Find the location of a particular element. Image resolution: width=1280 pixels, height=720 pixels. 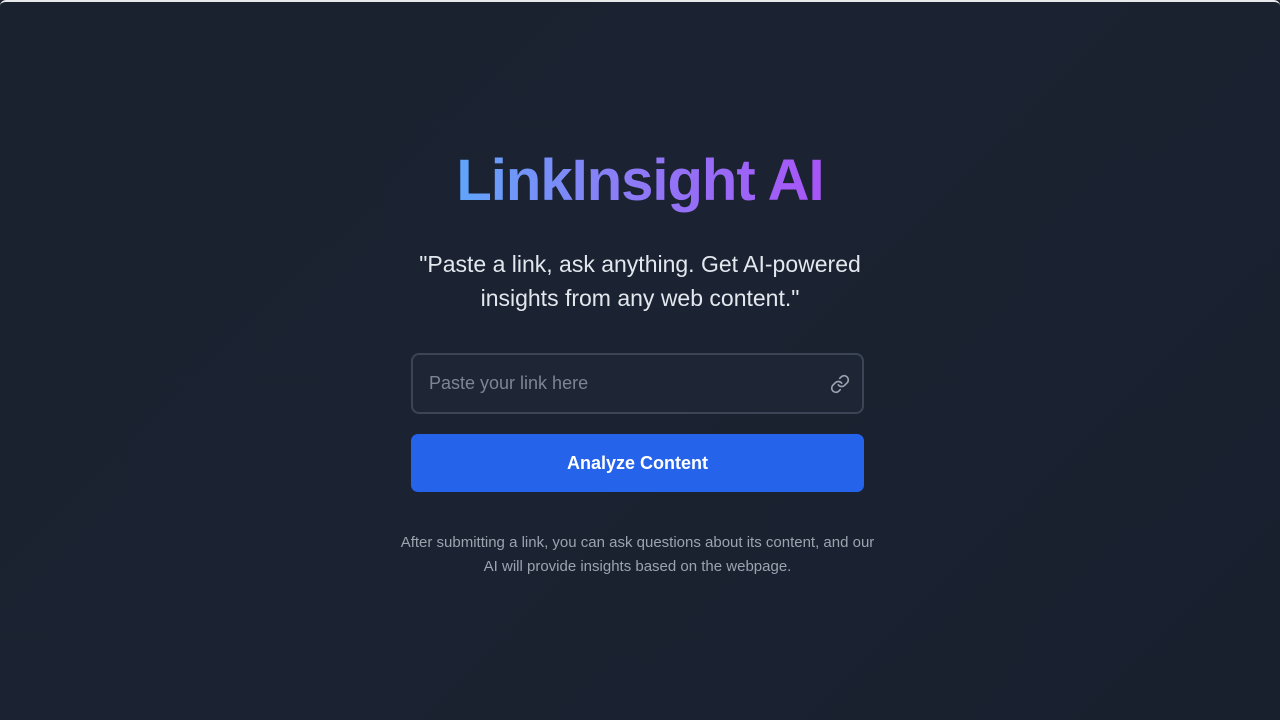

app-title-text: LinkInsight AI is located at coordinates (640, 180).